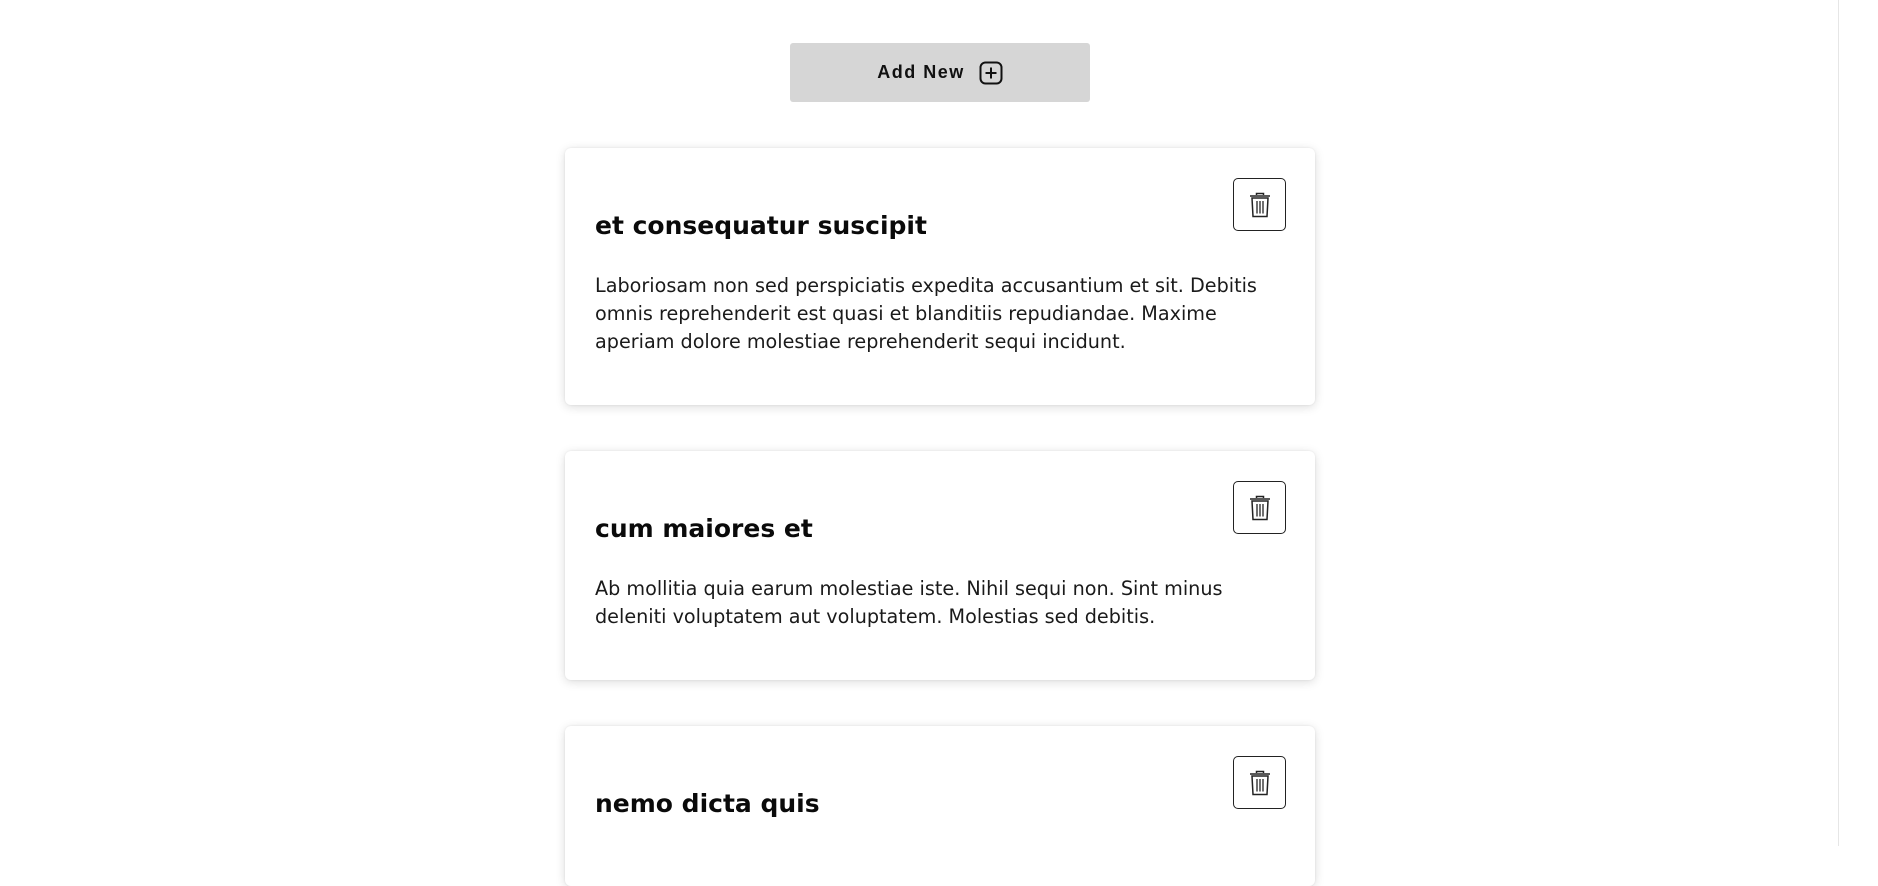  I want to click on add-new-label: Add New, so click(921, 72).